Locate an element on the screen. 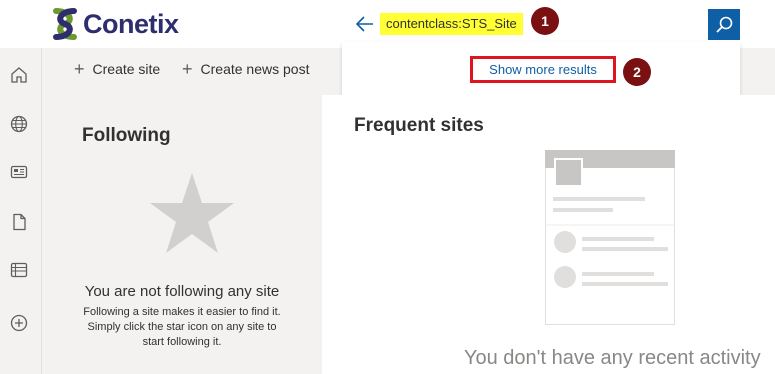 The image size is (775, 374). create-news-post-button: + Create news post is located at coordinates (245, 69).